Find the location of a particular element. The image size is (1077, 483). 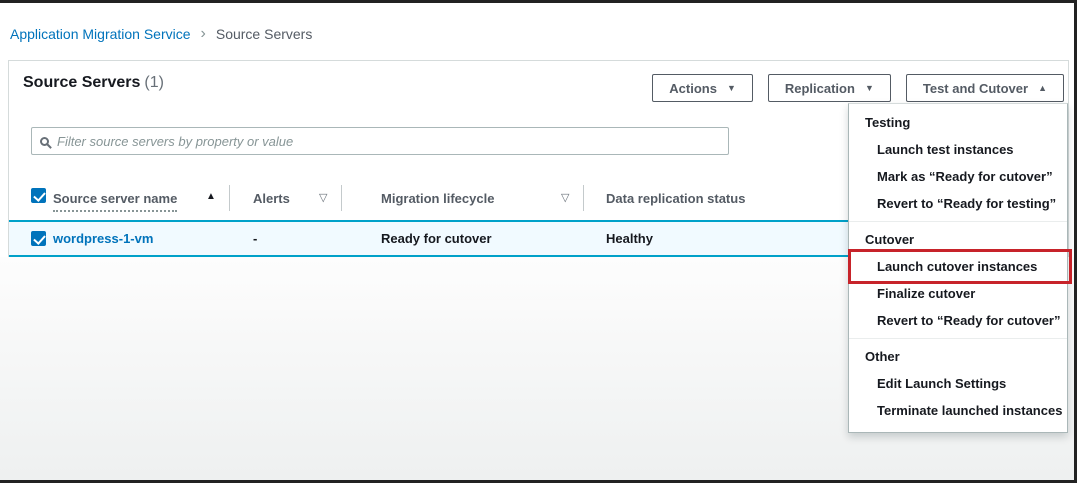

menu-item-mark-ready-for-cutover: Mark as “Ready for cutover” is located at coordinates (958, 176).